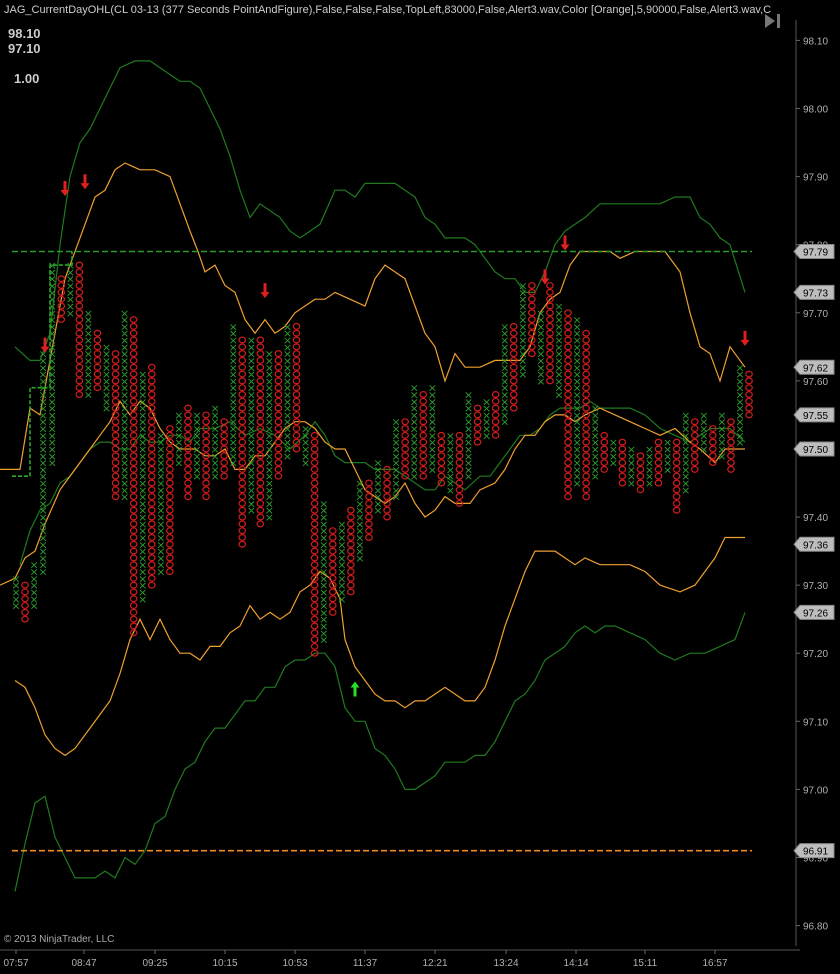  What do you see at coordinates (645, 963) in the screenshot?
I see `x-tick-label: 15:11` at bounding box center [645, 963].